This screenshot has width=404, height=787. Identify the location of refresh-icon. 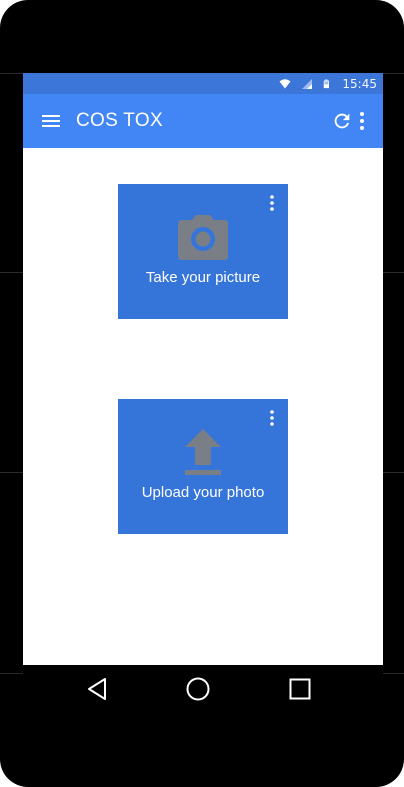
(342, 121).